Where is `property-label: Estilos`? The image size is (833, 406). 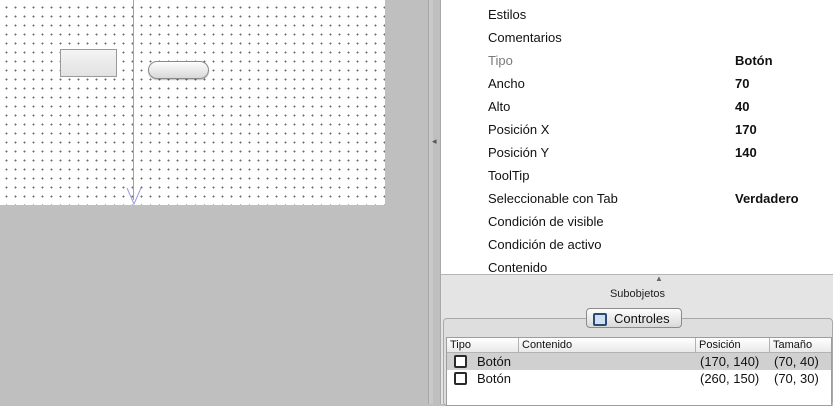
property-label: Estilos is located at coordinates (507, 14).